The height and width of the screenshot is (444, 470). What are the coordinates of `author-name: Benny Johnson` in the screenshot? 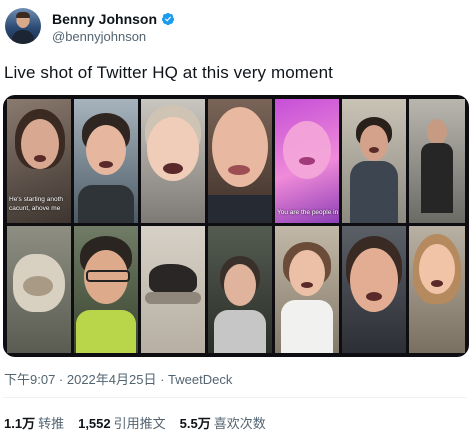 It's located at (104, 19).